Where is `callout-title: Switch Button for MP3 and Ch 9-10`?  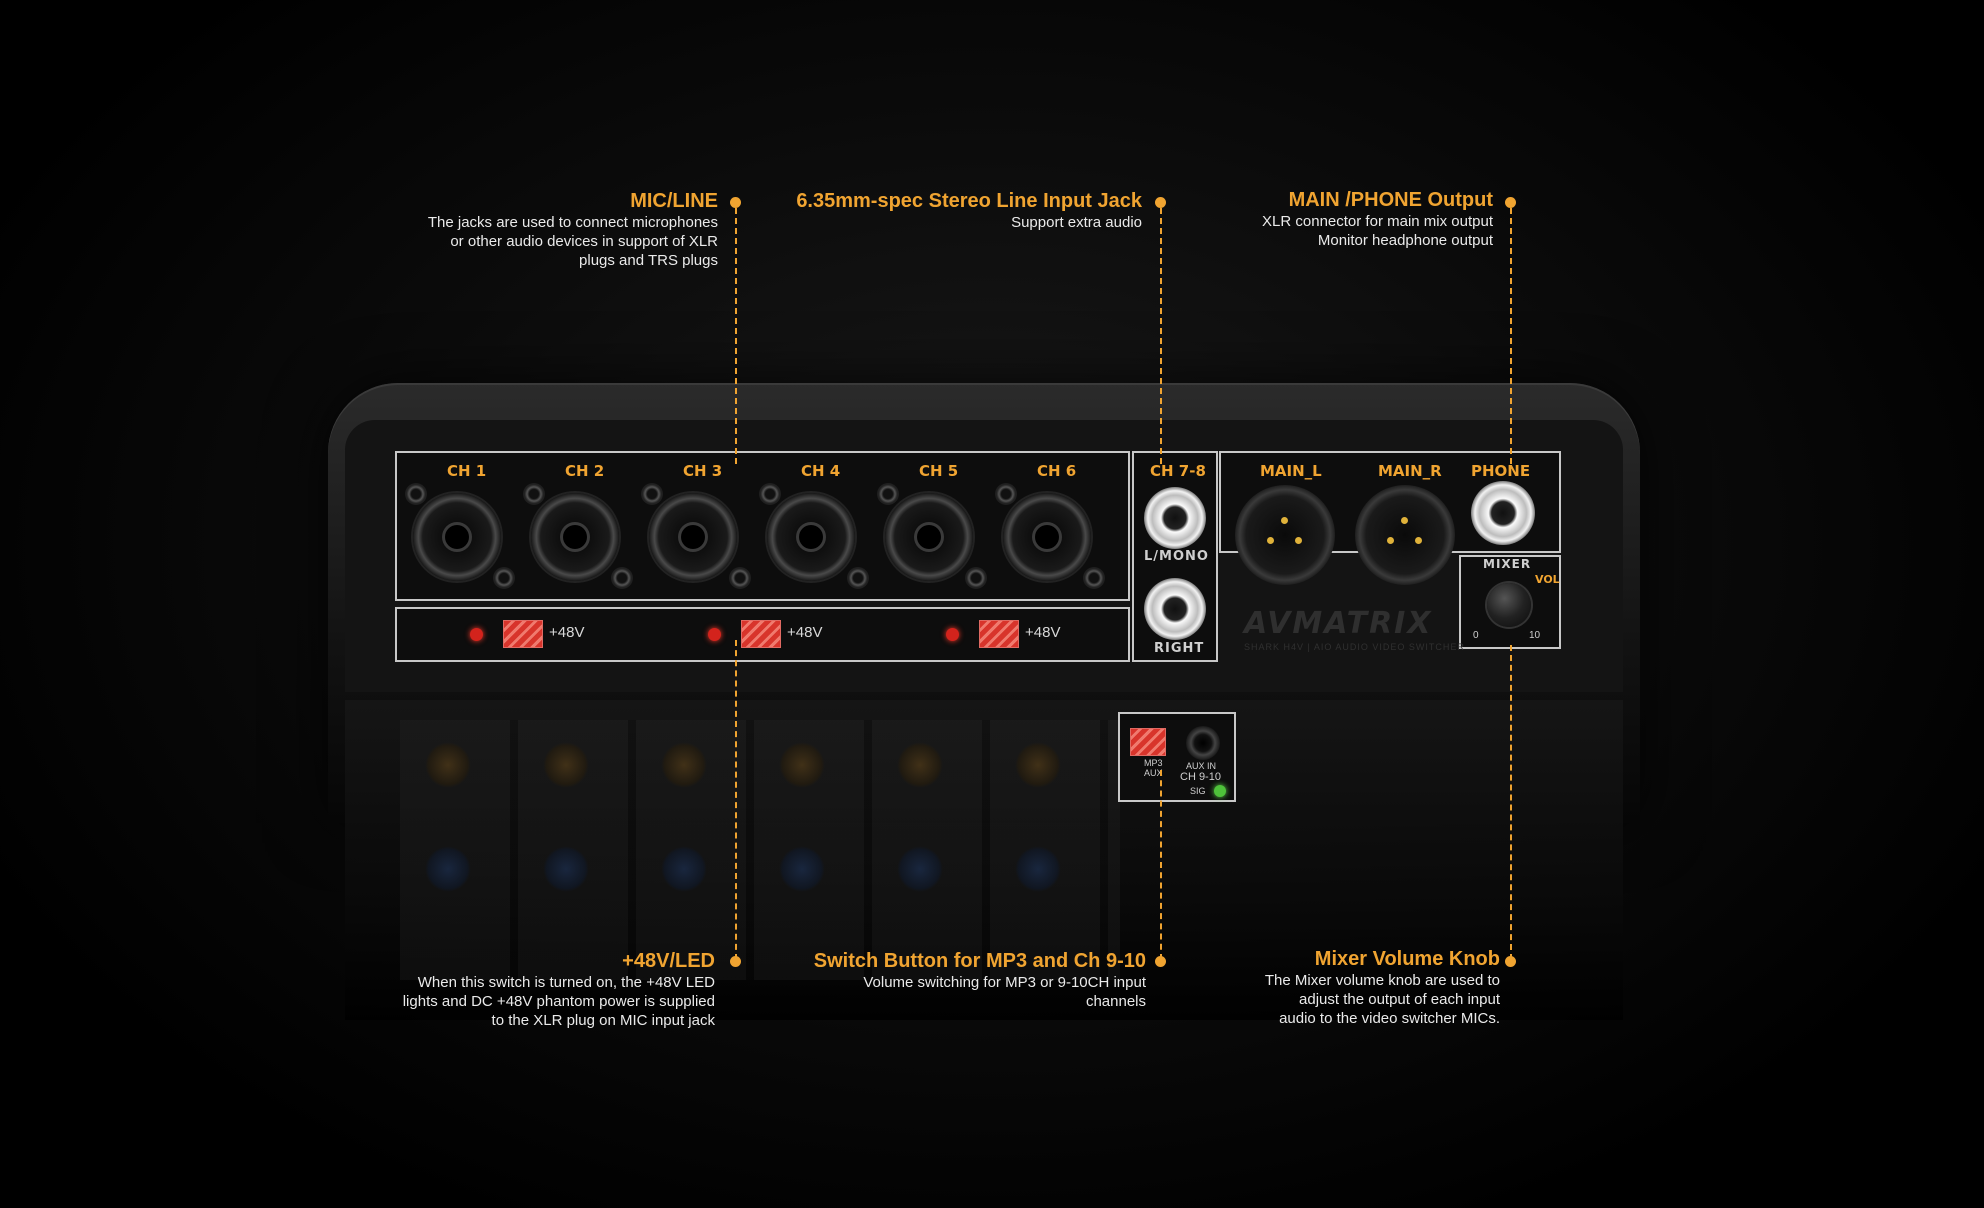 callout-title: Switch Button for MP3 and Ch 9-10 is located at coordinates (979, 961).